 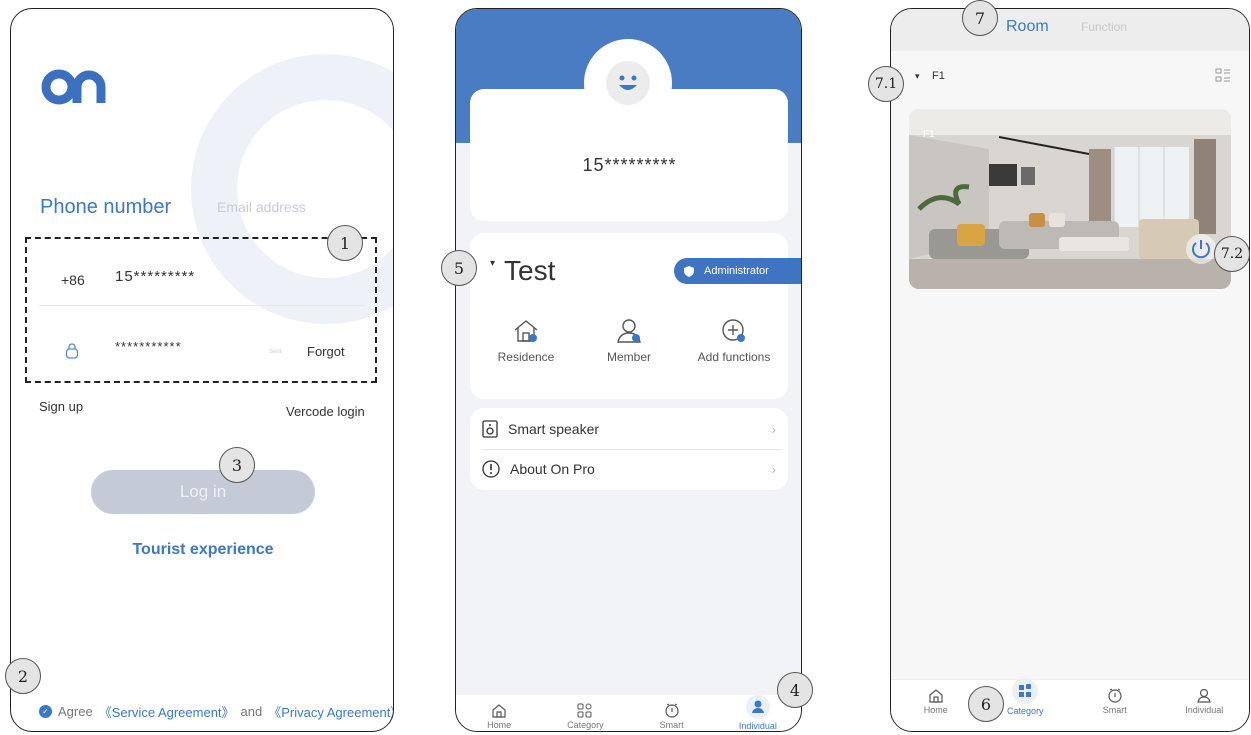 What do you see at coordinates (61, 406) in the screenshot?
I see `sign-up-link: Sign up` at bounding box center [61, 406].